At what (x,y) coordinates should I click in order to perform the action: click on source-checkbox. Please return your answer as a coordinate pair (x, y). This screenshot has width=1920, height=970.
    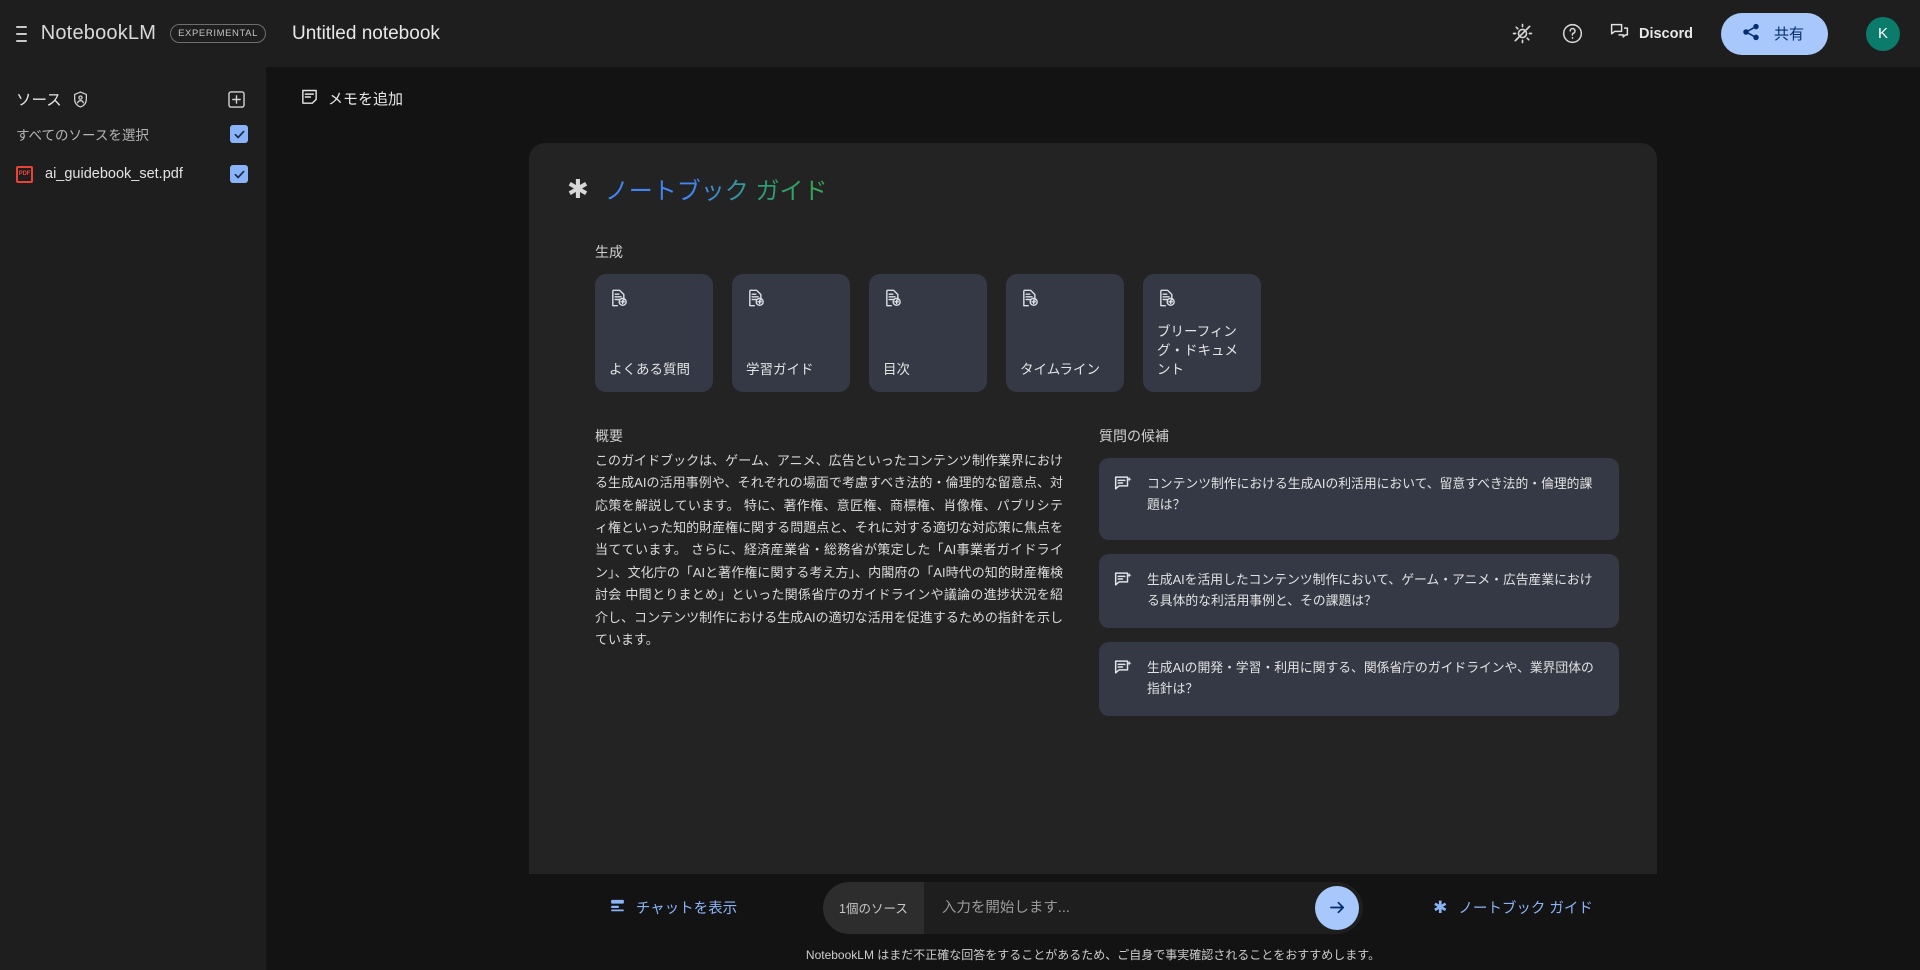
    Looking at the image, I should click on (239, 174).